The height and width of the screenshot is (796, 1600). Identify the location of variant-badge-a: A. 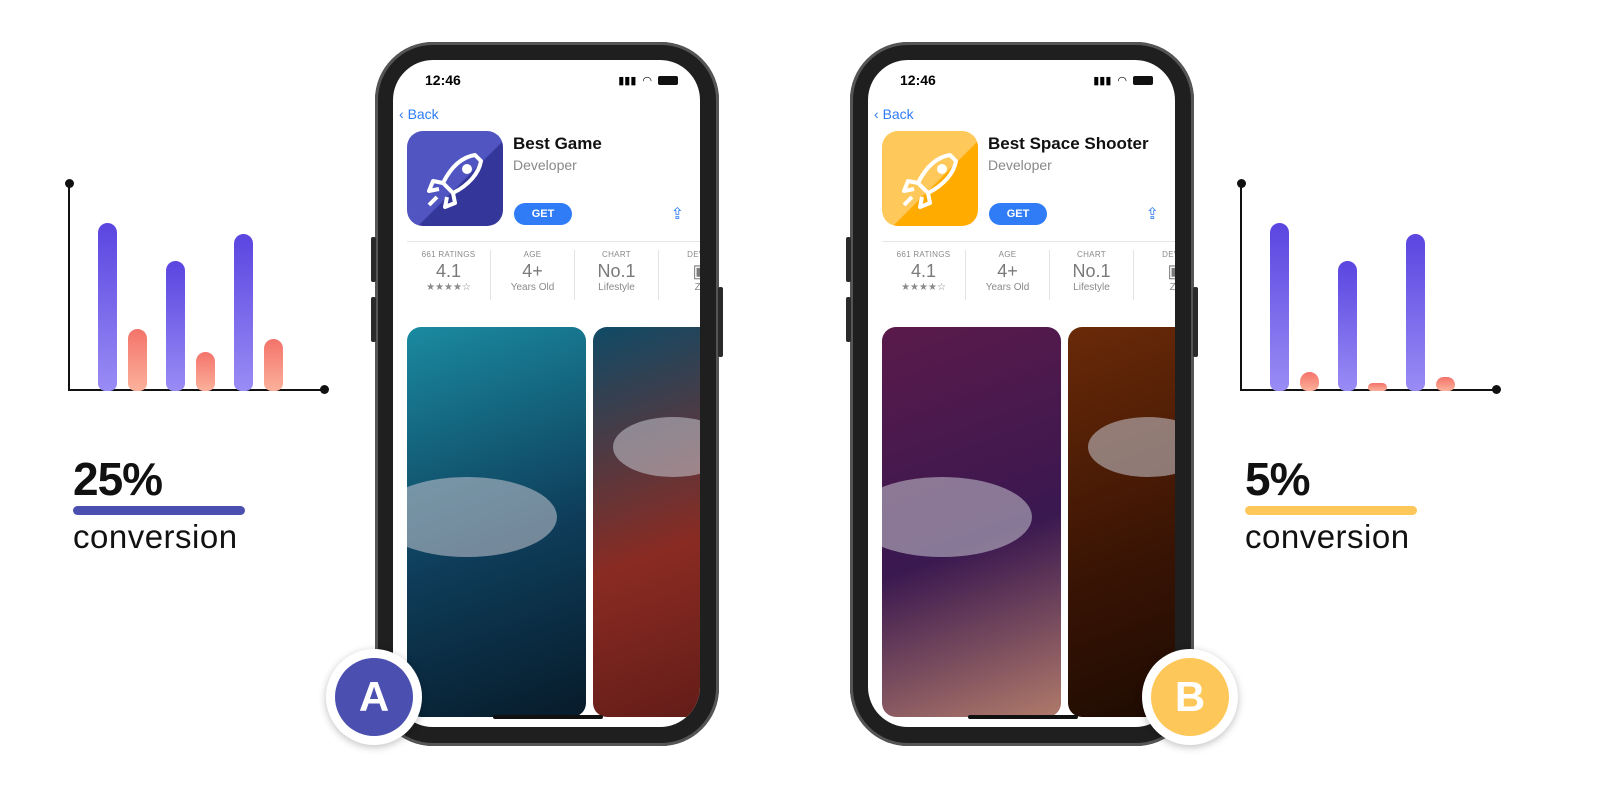
(374, 697).